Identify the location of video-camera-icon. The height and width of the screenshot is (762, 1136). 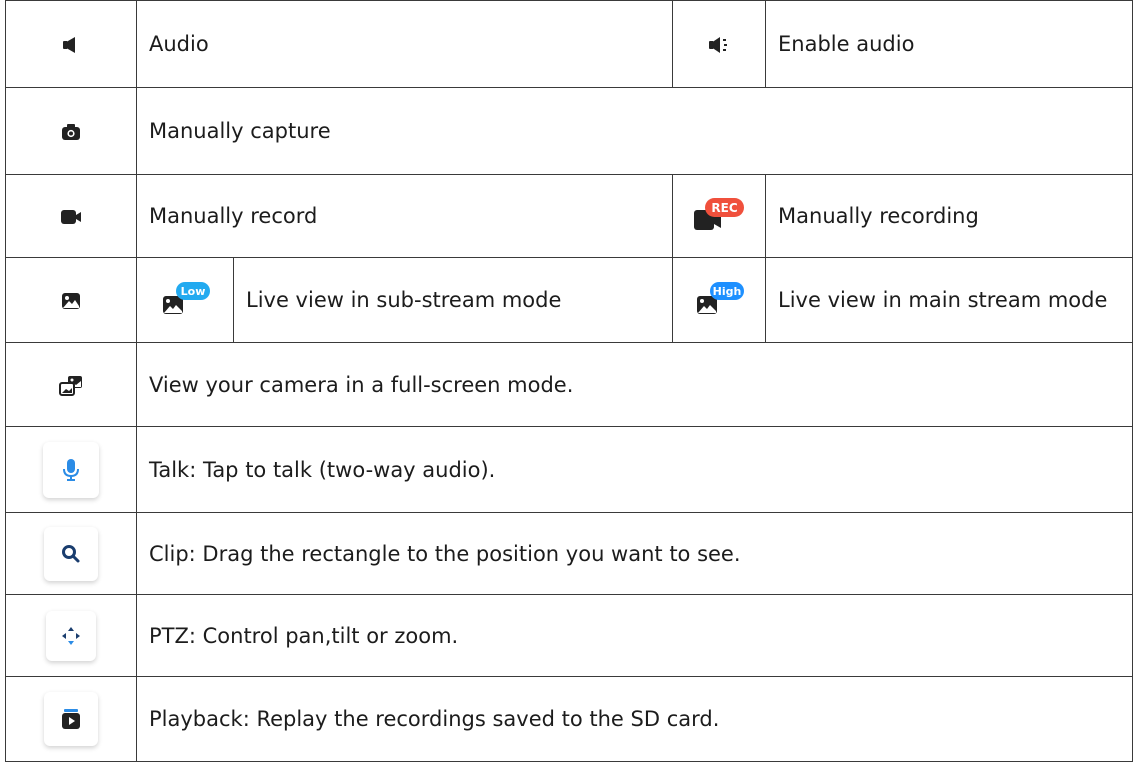
(71, 217).